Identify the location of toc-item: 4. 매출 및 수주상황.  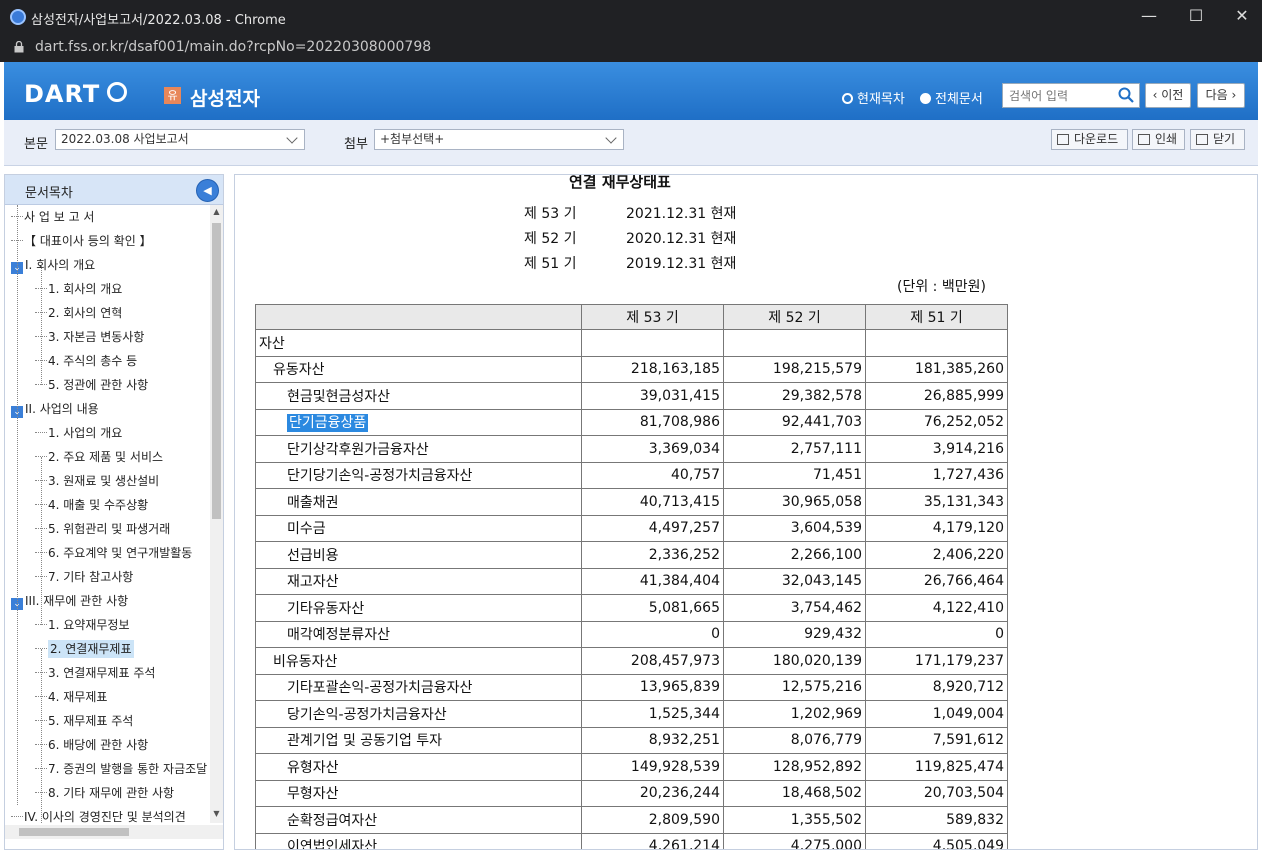
(91, 505).